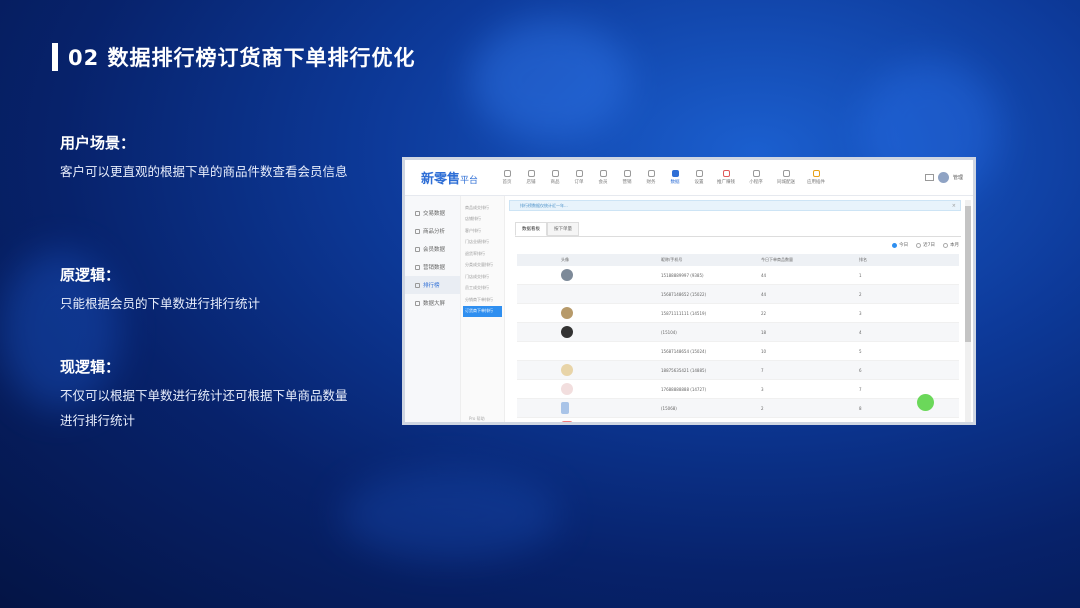  Describe the element at coordinates (482, 254) in the screenshot. I see `subnav-item: 退货率排行` at that location.